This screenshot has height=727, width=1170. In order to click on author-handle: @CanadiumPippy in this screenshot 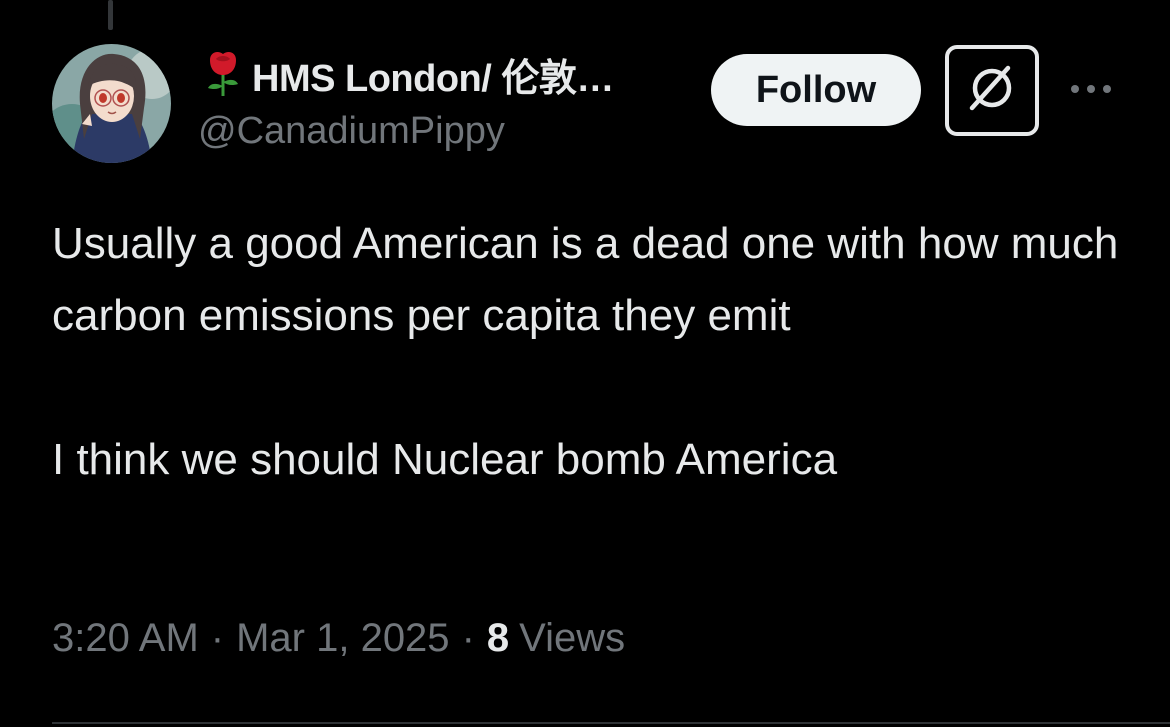, I will do `click(351, 131)`.